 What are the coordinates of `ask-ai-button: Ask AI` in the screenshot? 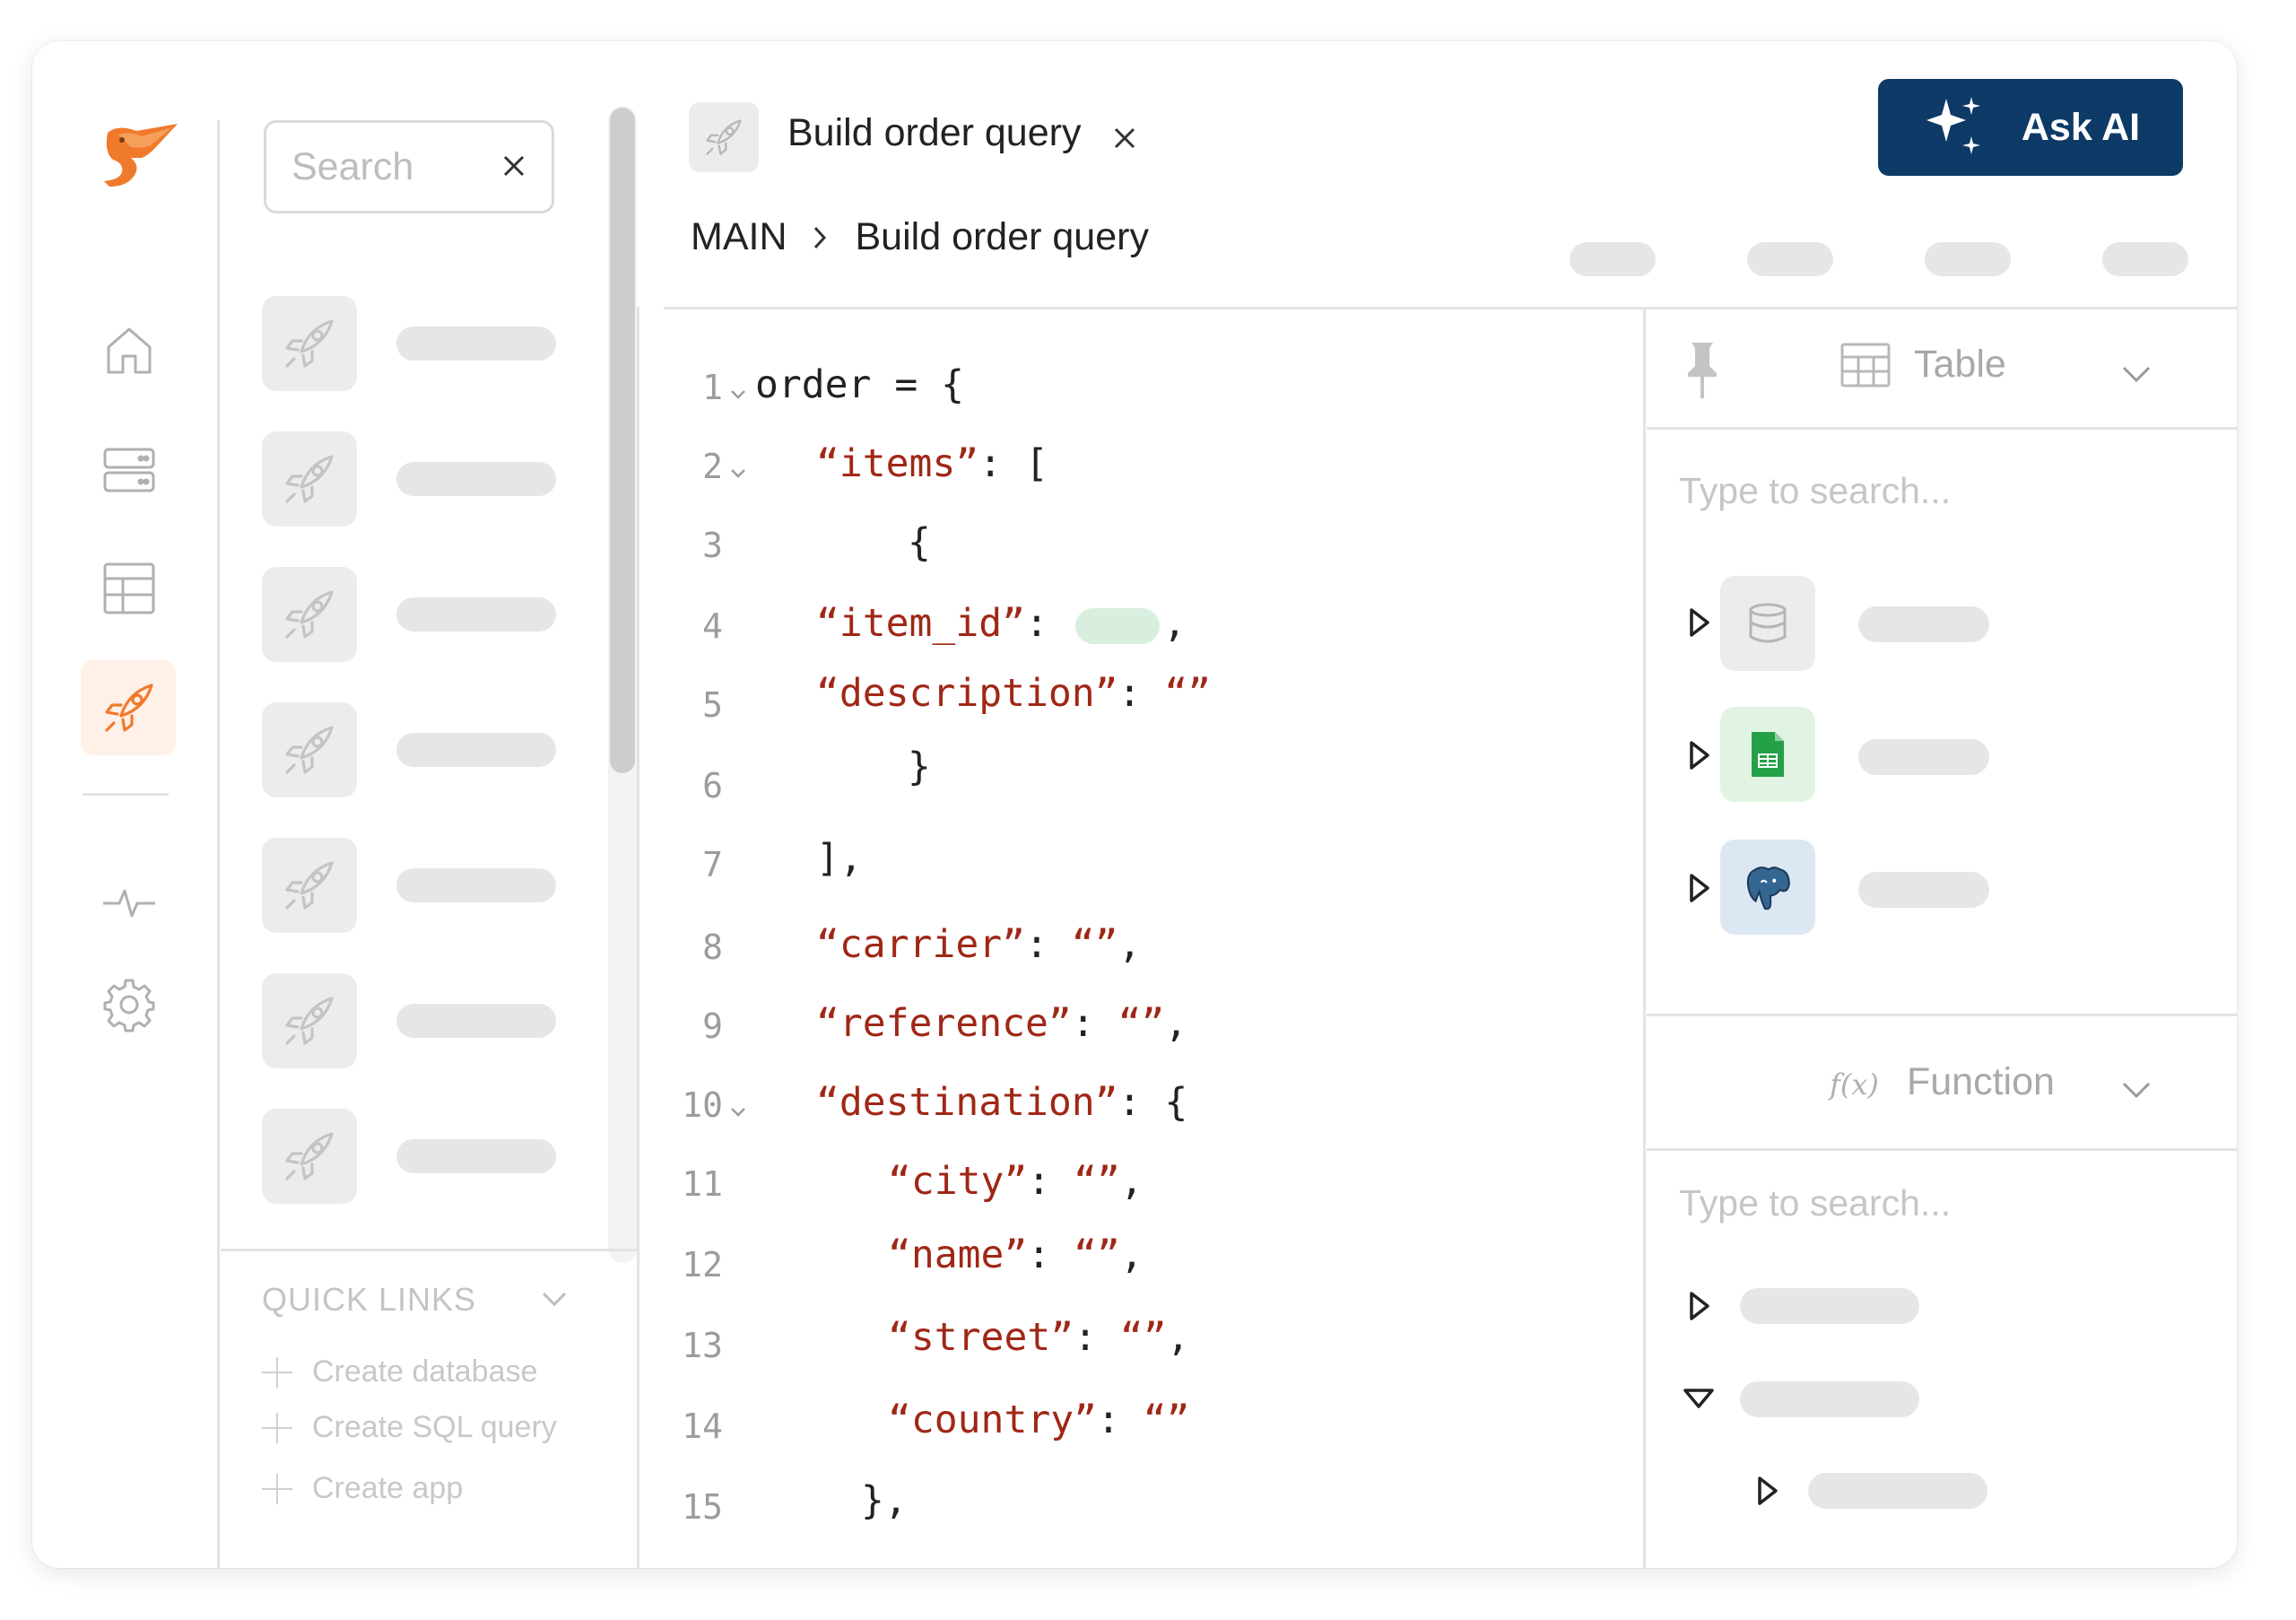 It's located at (2030, 128).